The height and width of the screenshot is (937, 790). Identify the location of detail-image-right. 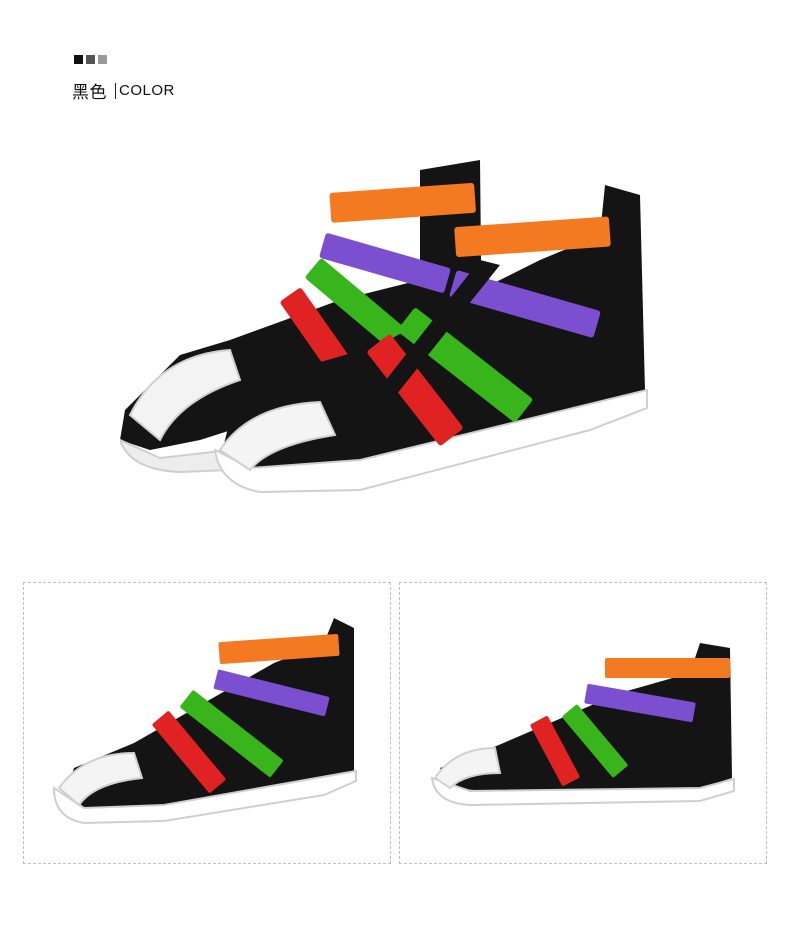
(583, 723).